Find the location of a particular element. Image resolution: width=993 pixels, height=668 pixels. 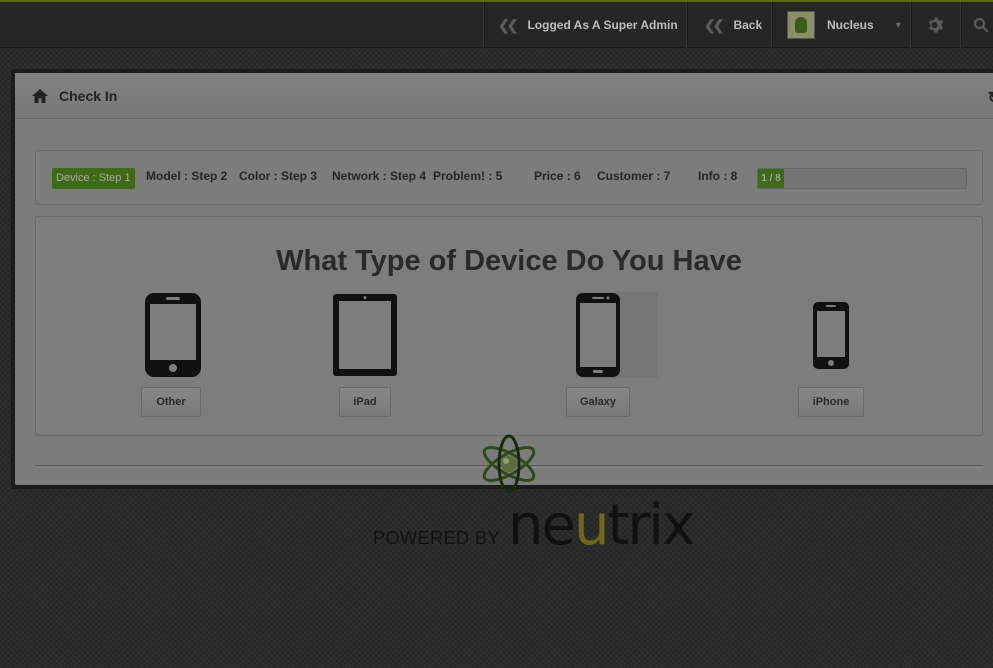

progress-bar: 1 / 8 is located at coordinates (862, 178).